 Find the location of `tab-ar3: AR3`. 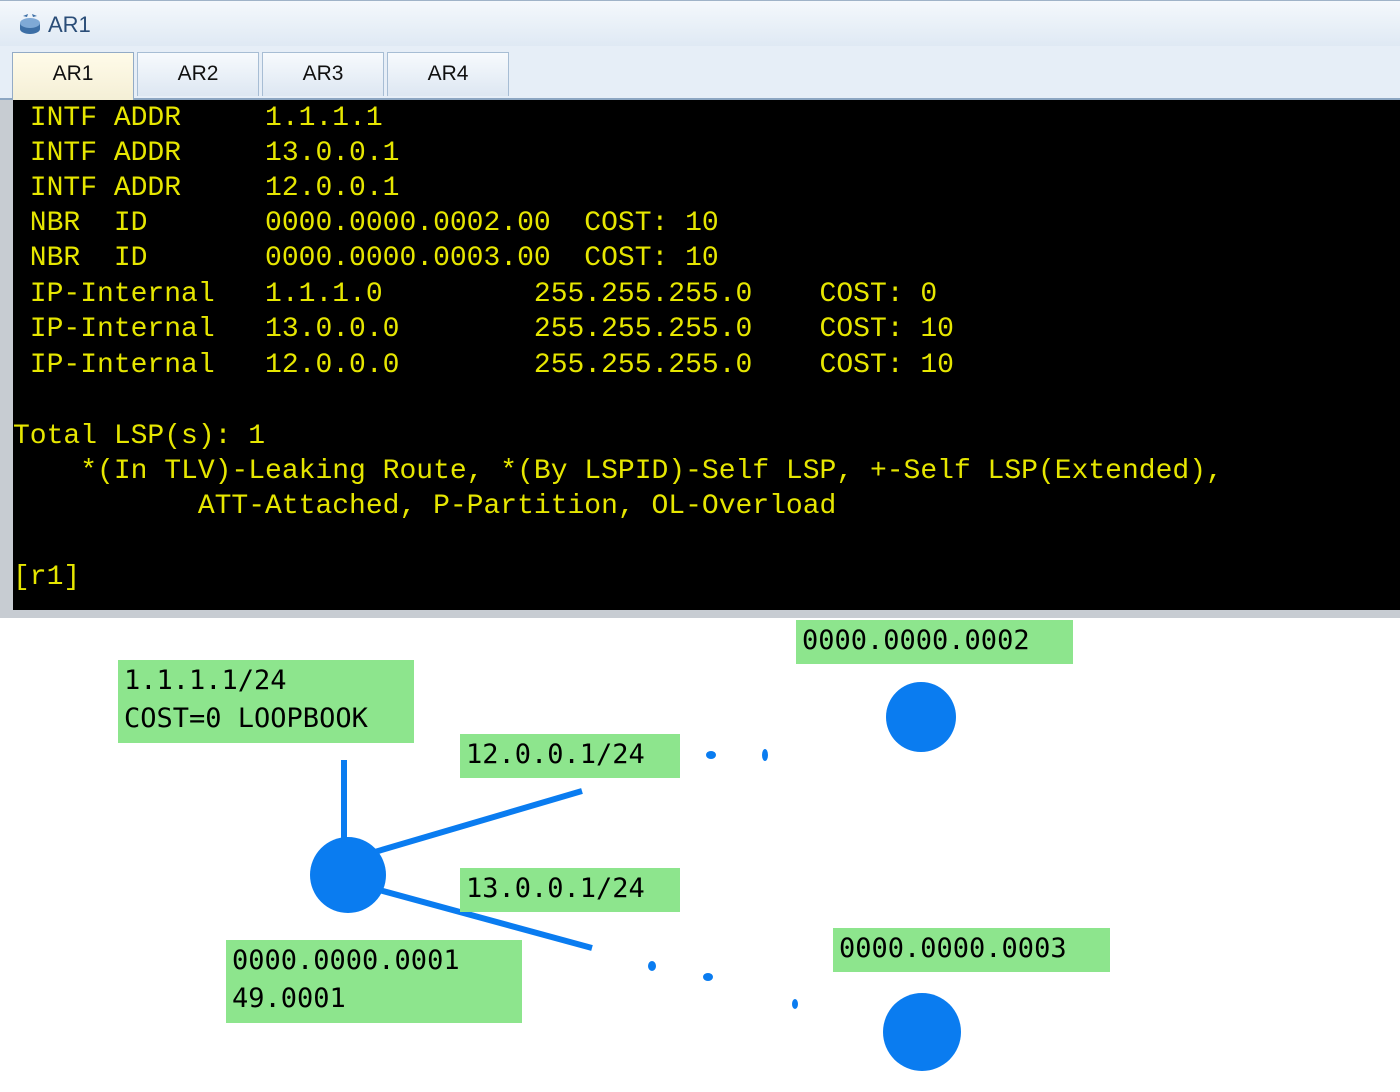

tab-ar3: AR3 is located at coordinates (323, 74).